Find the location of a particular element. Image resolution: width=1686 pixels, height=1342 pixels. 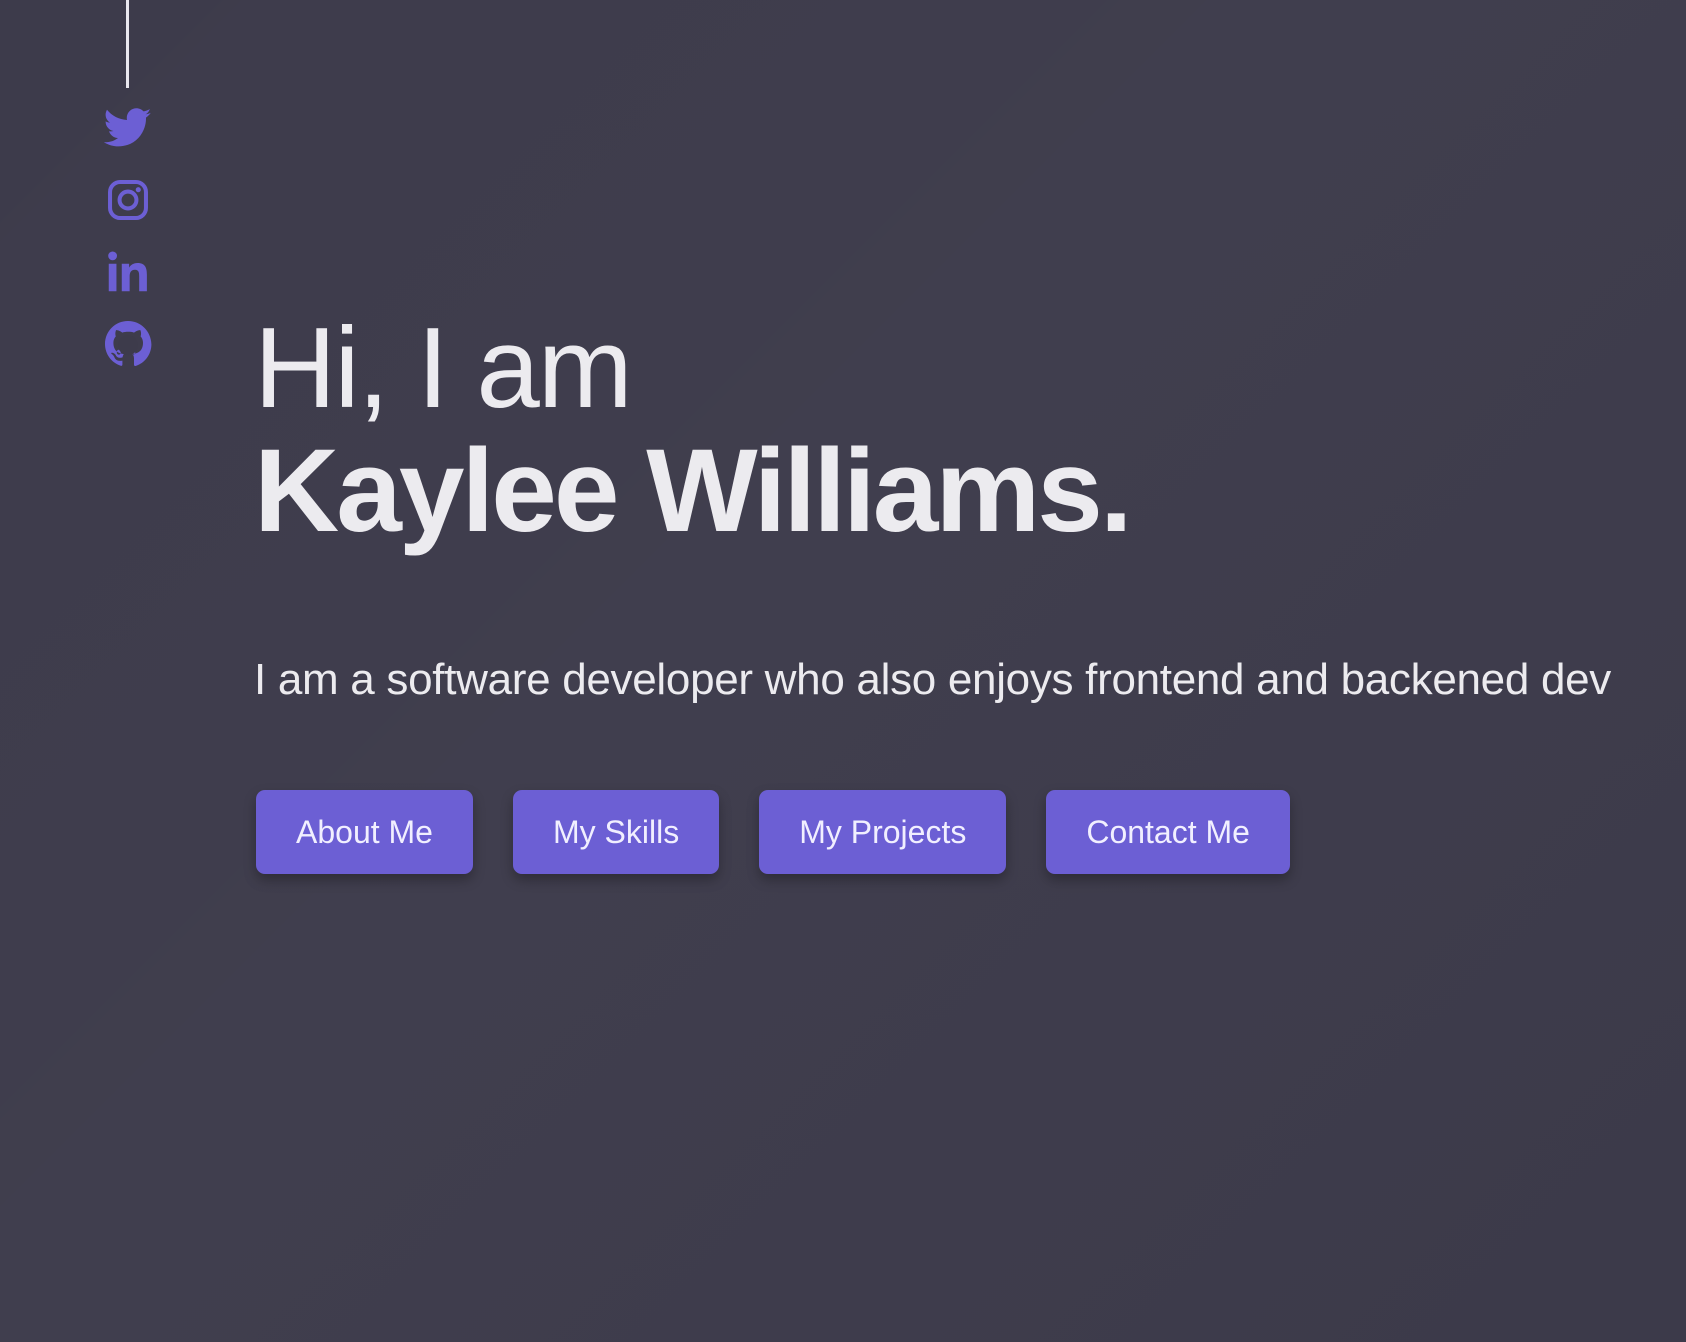

contact-me-button: Contact Me is located at coordinates (1168, 832).